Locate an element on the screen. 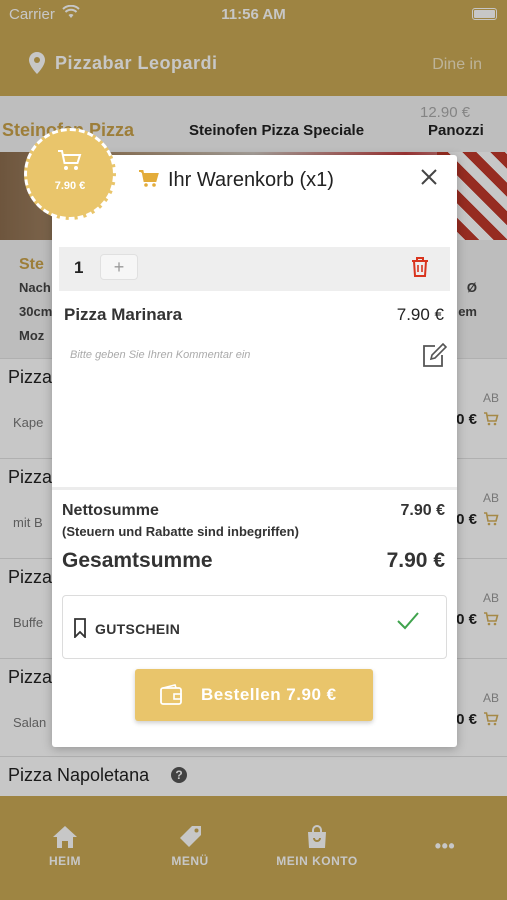 This screenshot has width=507, height=900. divider is located at coordinates (254, 488).